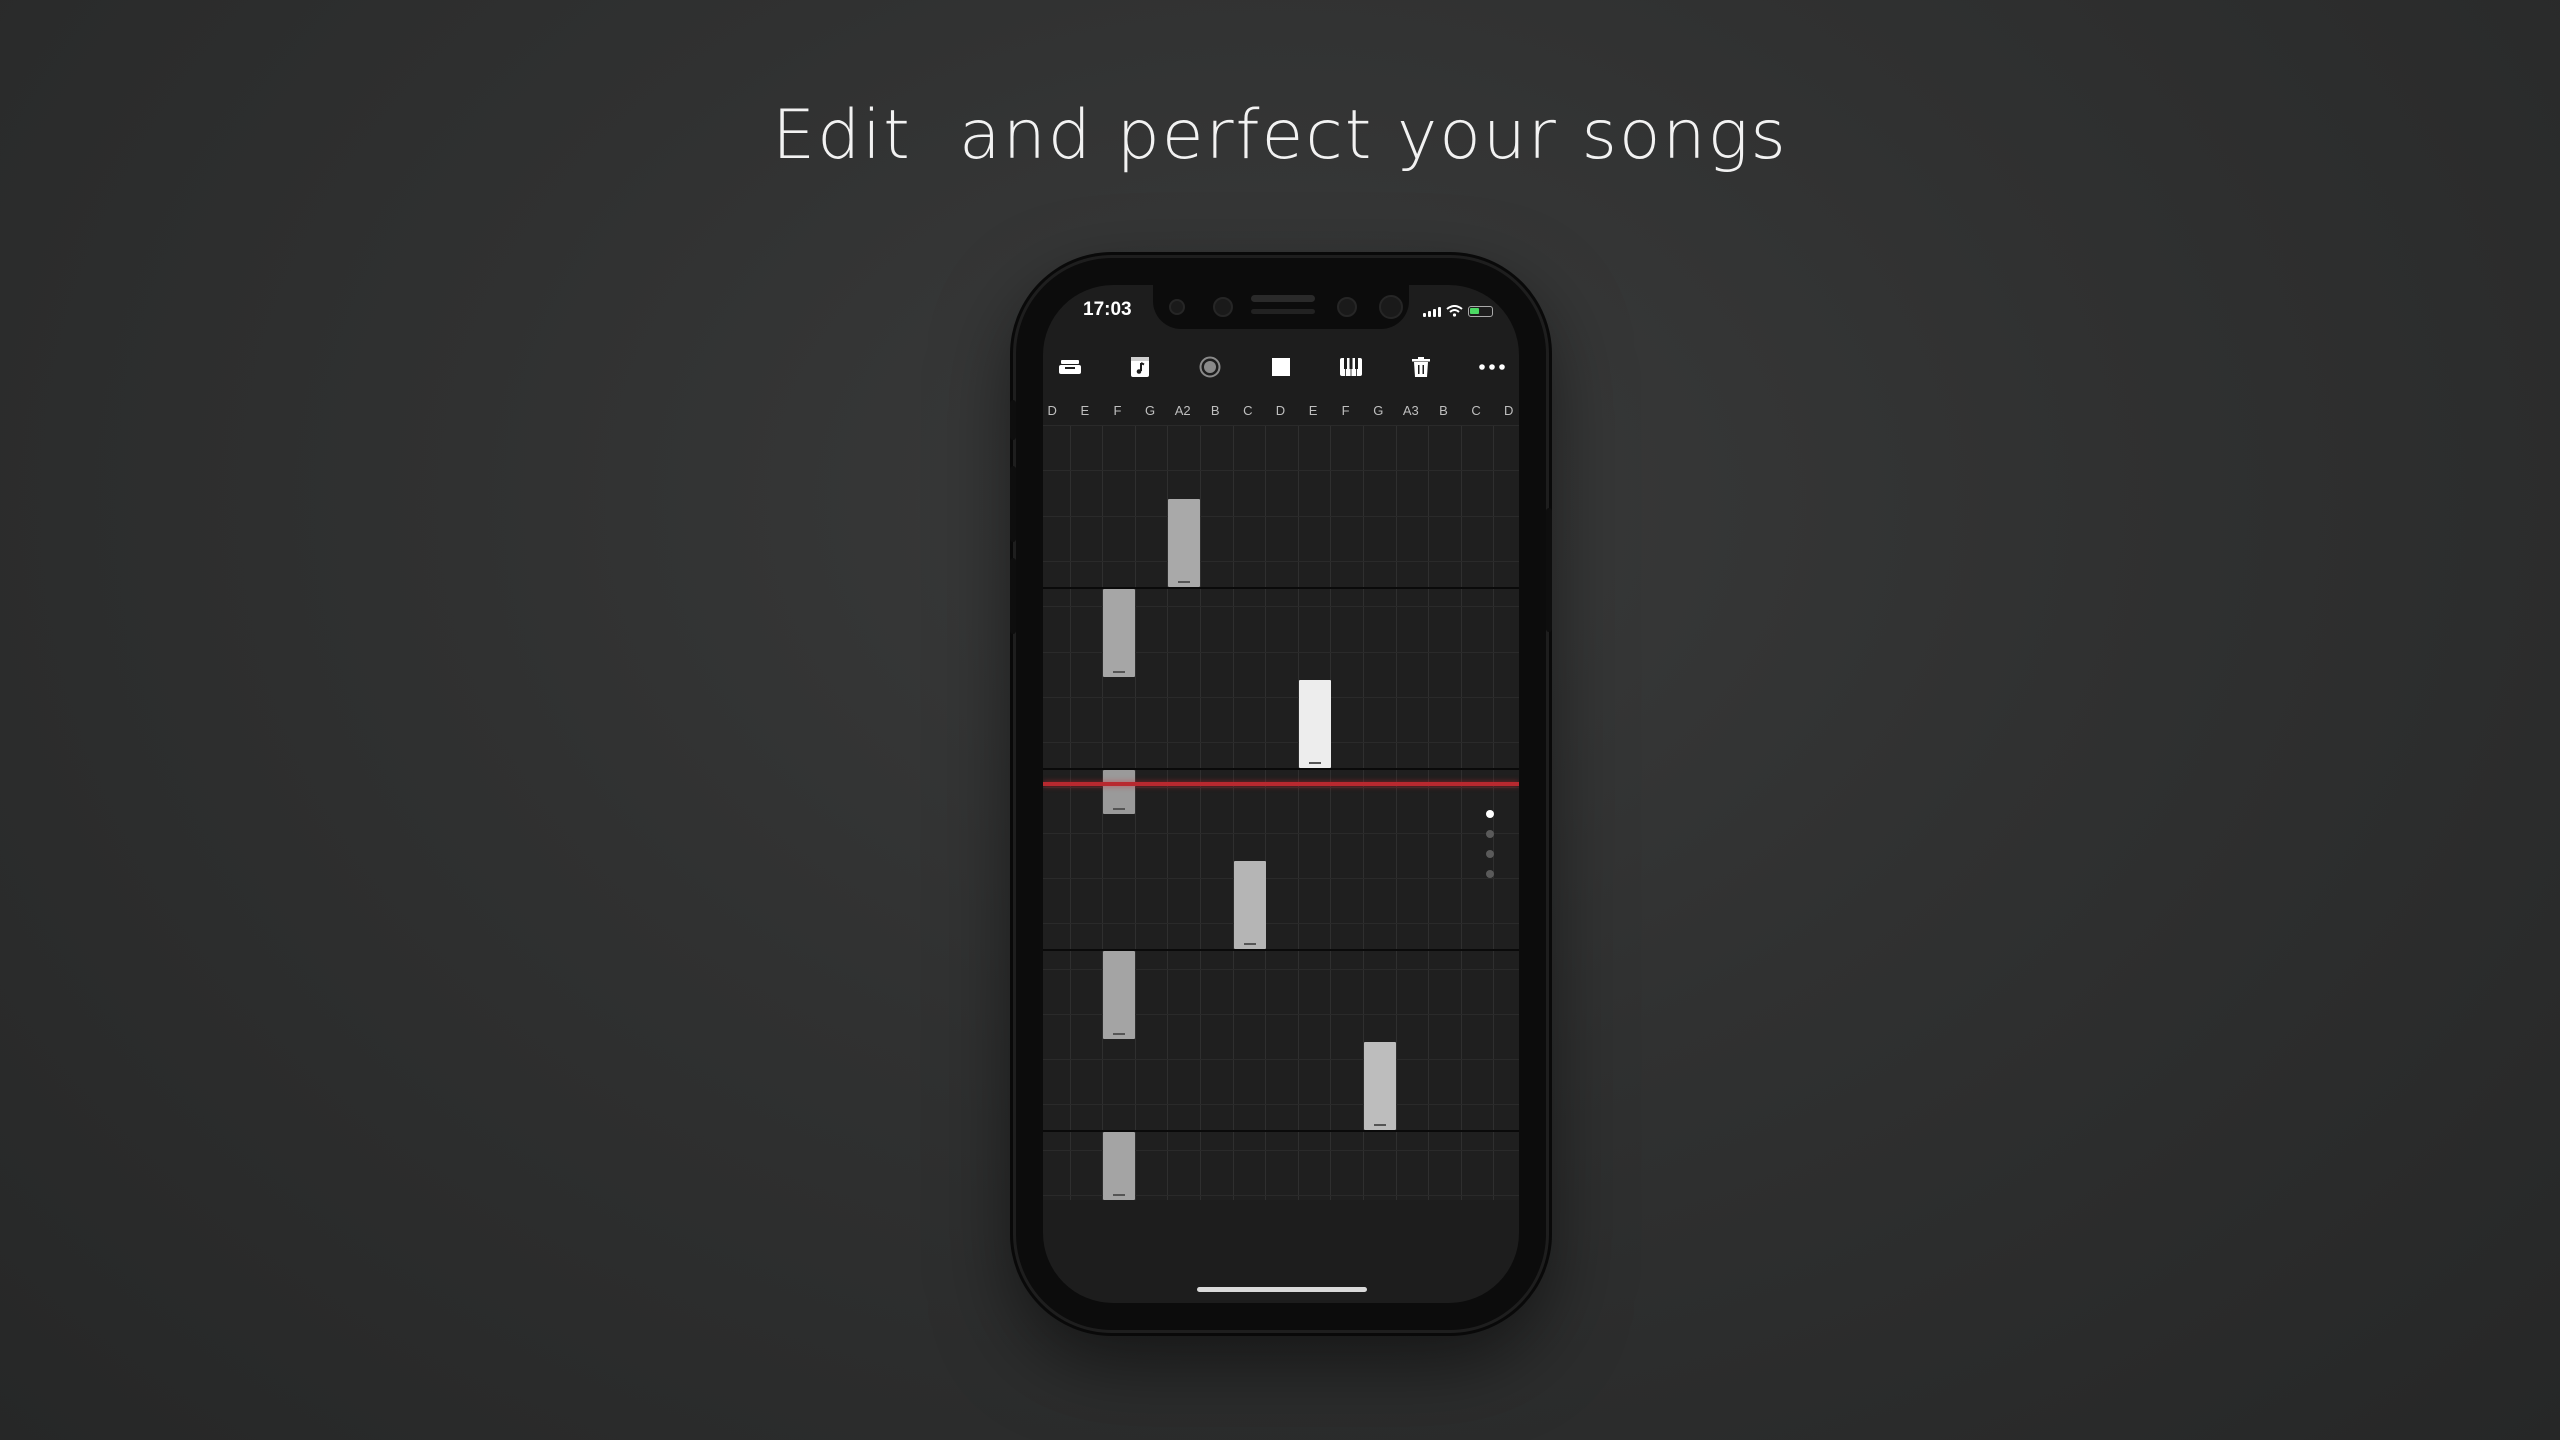 This screenshot has height=1440, width=2560. I want to click on wifi-icon, so click(1454, 311).